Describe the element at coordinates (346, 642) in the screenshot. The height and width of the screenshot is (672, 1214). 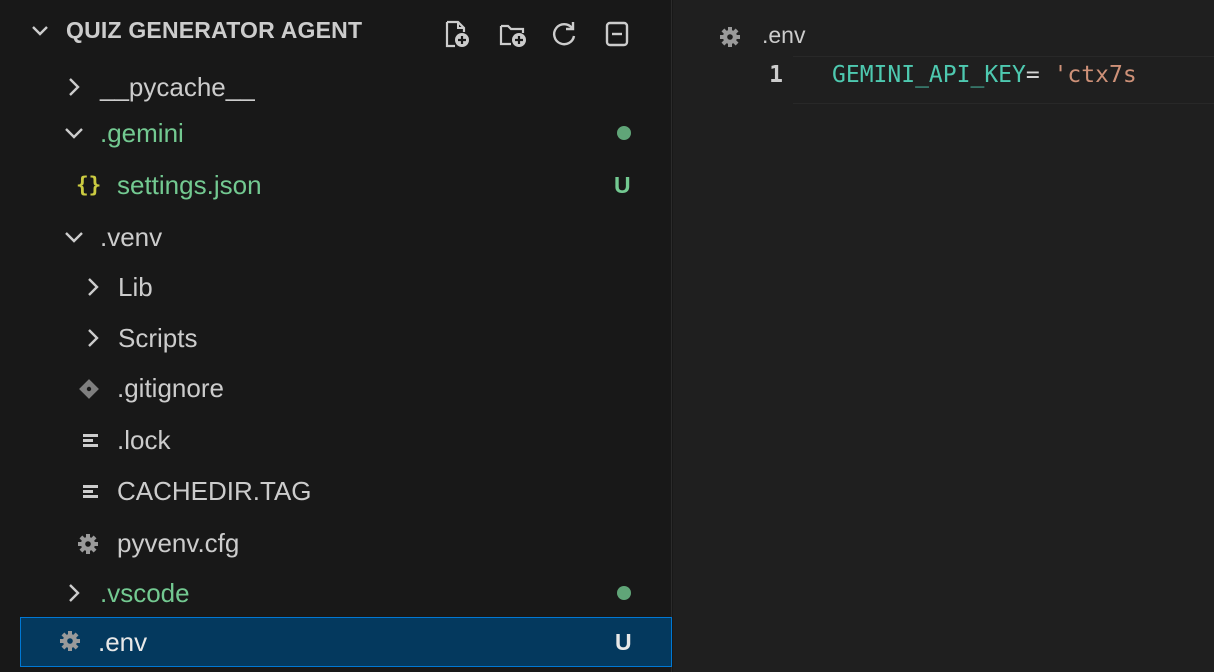
I see `tree-item-env: .env U` at that location.